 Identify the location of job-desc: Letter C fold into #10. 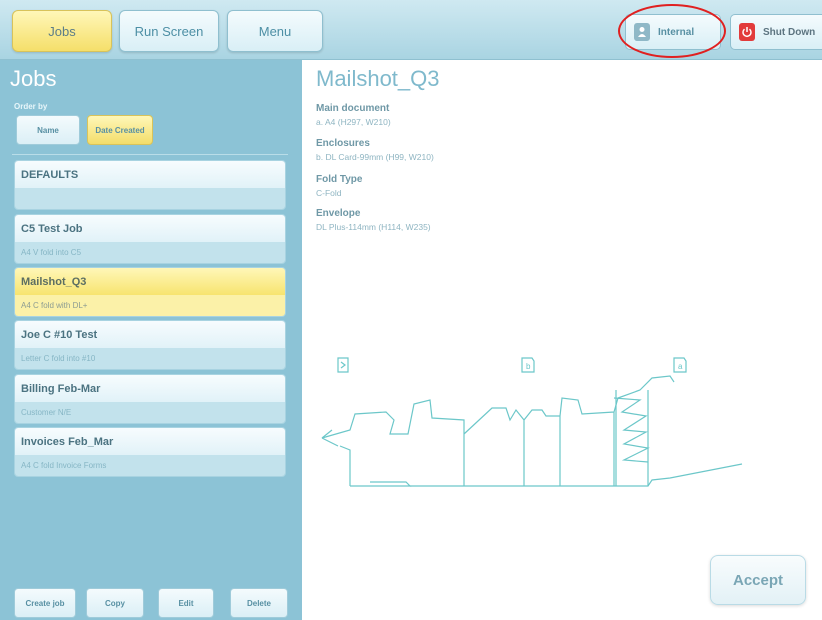
(150, 358).